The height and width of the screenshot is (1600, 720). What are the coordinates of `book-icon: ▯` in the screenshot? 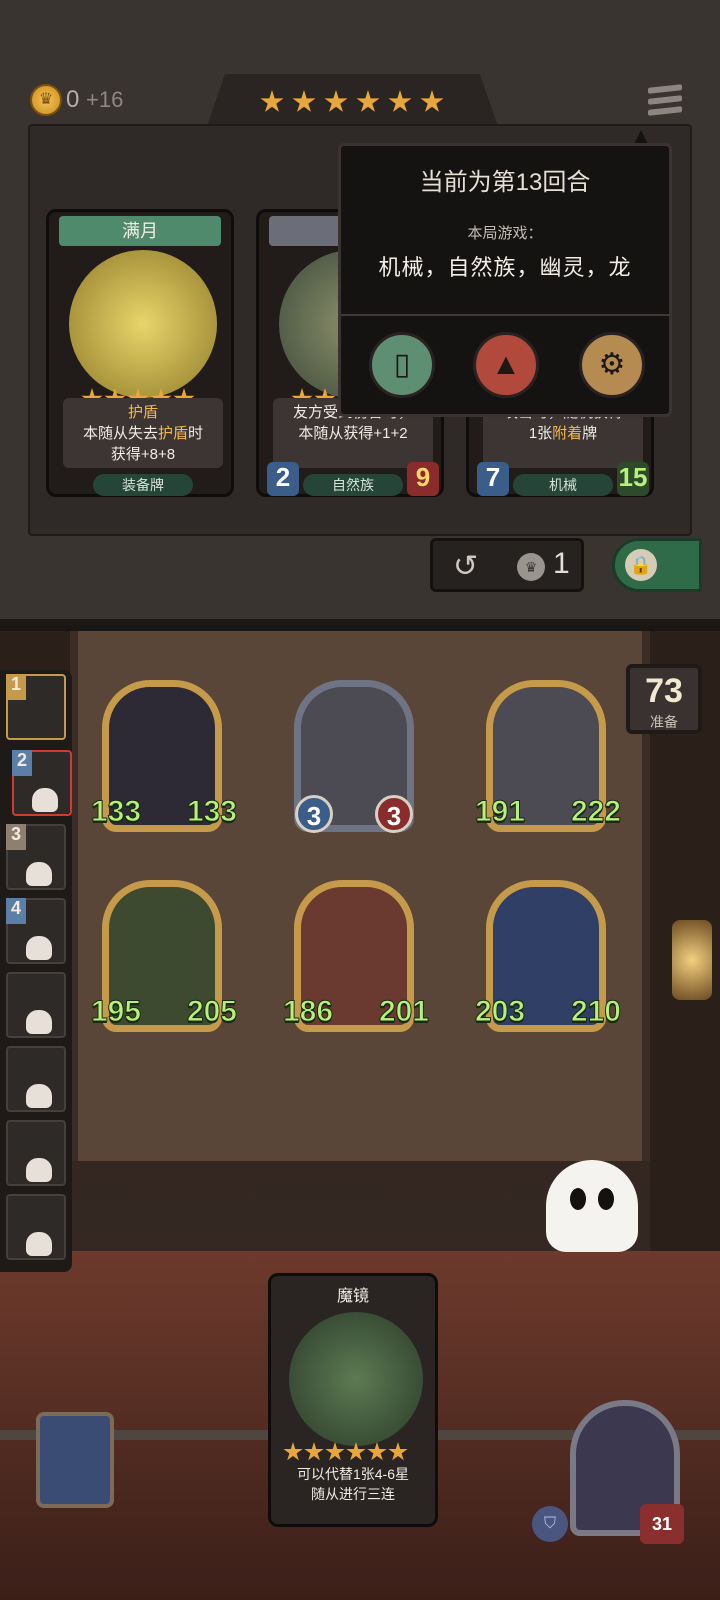 It's located at (402, 364).